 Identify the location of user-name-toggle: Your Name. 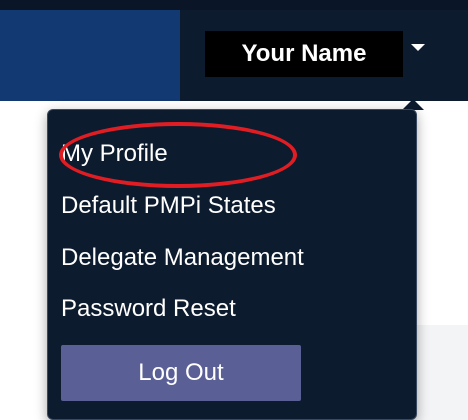
(304, 54).